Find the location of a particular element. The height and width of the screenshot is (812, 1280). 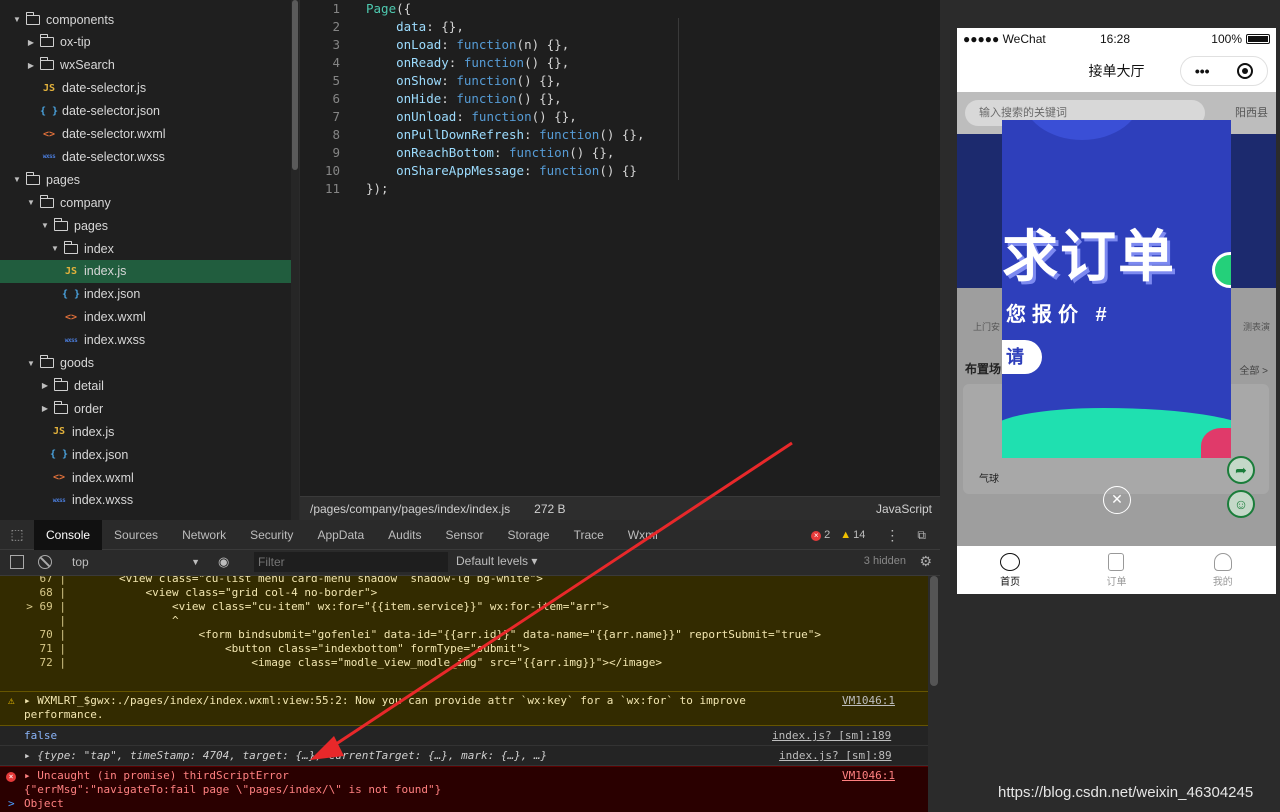

tree-item: wxss date-selector.wxss is located at coordinates (145, 156).